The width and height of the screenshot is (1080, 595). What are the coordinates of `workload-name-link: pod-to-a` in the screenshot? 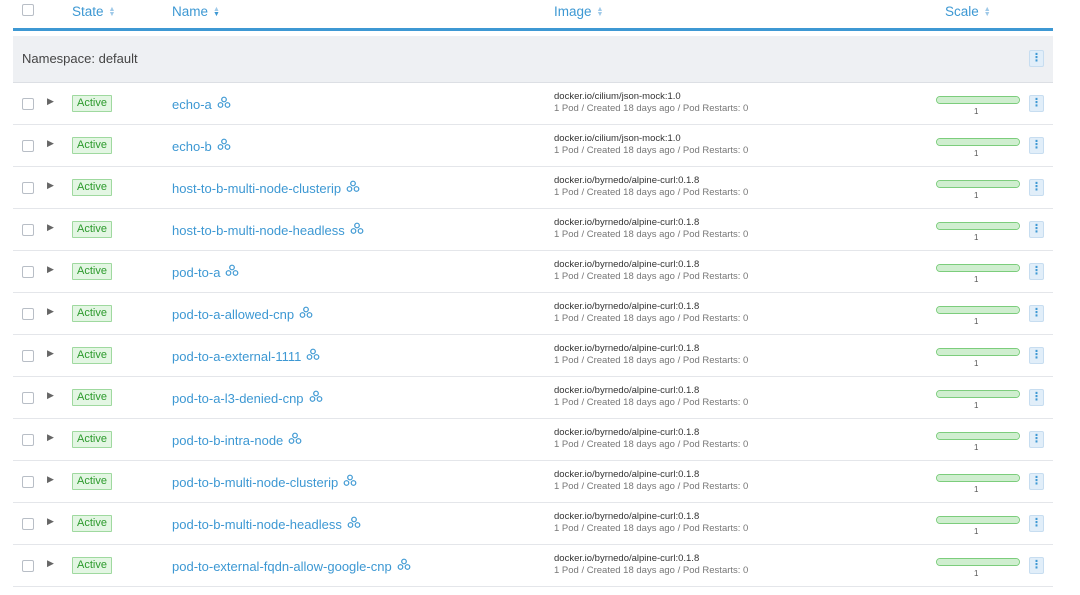 It's located at (205, 272).